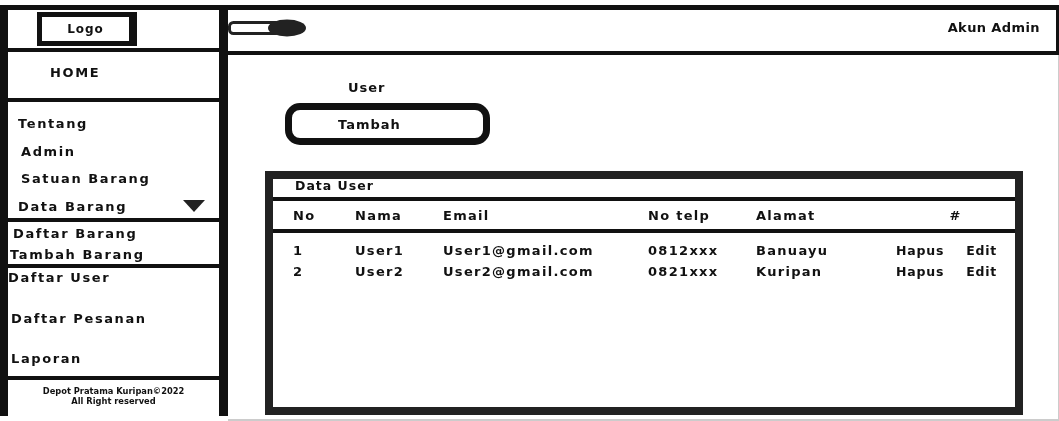 Image resolution: width=1059 pixels, height=421 pixels. Describe the element at coordinates (77, 254) in the screenshot. I see `sidebar-item: Tambah Barang` at that location.